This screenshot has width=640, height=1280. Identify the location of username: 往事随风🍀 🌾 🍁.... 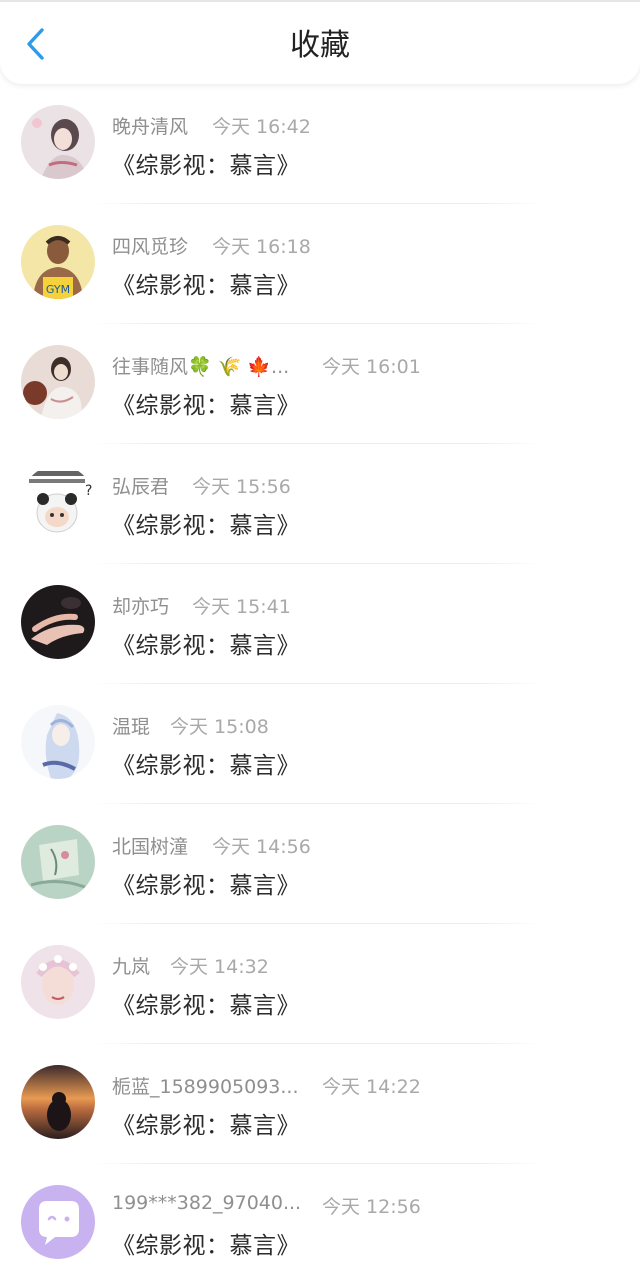
(200, 365).